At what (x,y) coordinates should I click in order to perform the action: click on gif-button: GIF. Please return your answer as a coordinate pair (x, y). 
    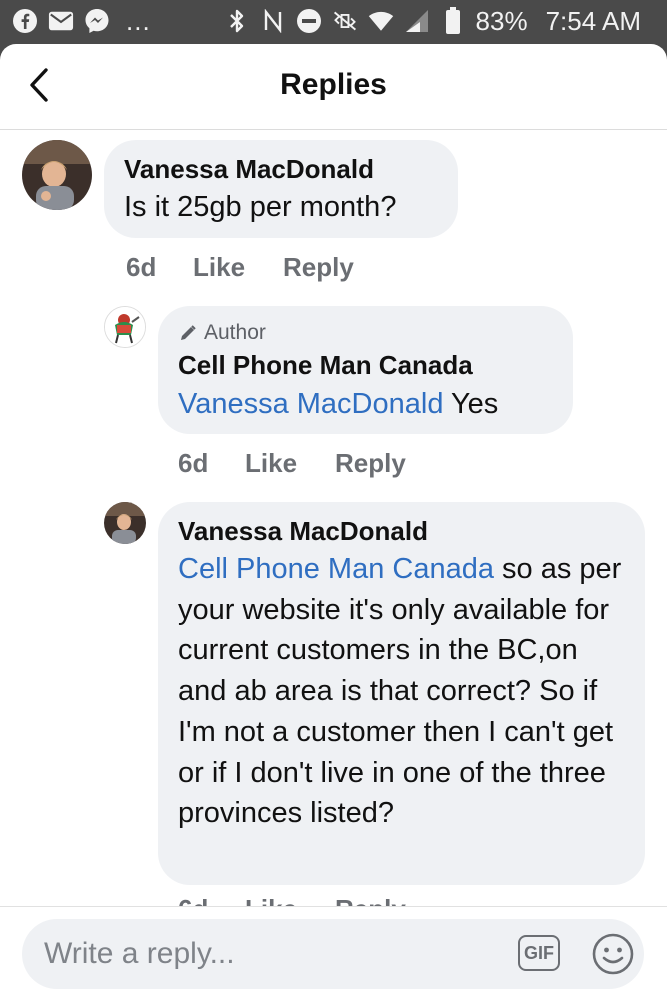
    Looking at the image, I should click on (539, 953).